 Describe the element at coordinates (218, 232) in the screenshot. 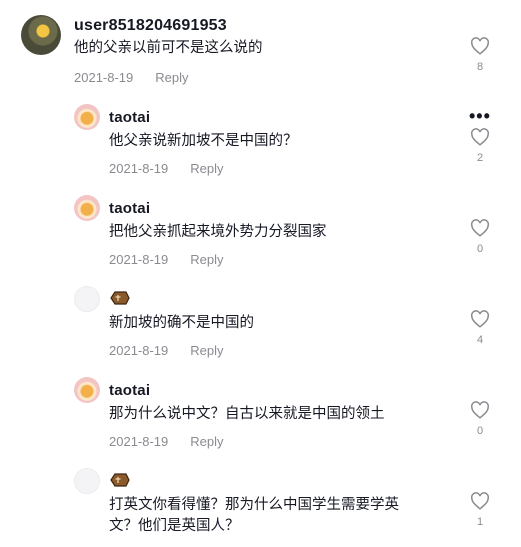

I see `comment-text: 把他父亲抓起来境外势力分裂国家` at that location.